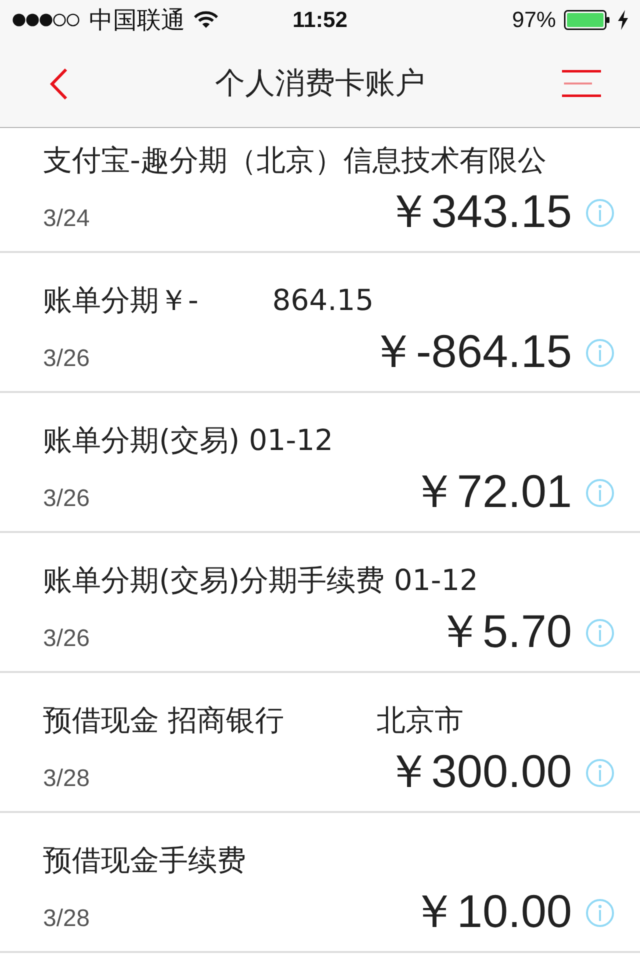 The height and width of the screenshot is (960, 640). I want to click on transaction-amount: ￥10.00, so click(491, 911).